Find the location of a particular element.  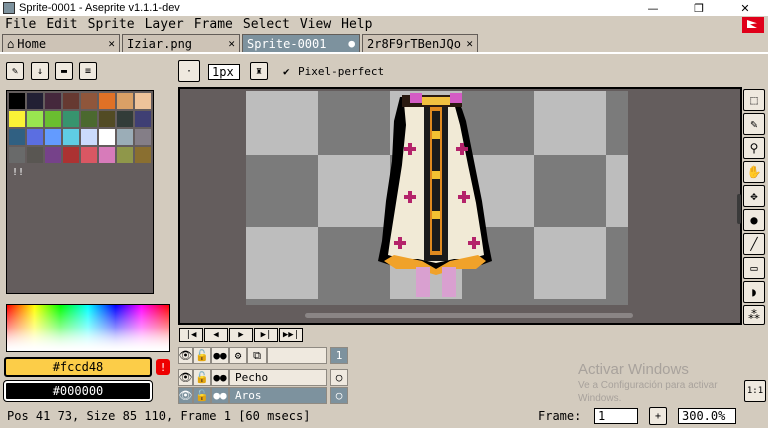

brush-size-field: 1px is located at coordinates (224, 72).